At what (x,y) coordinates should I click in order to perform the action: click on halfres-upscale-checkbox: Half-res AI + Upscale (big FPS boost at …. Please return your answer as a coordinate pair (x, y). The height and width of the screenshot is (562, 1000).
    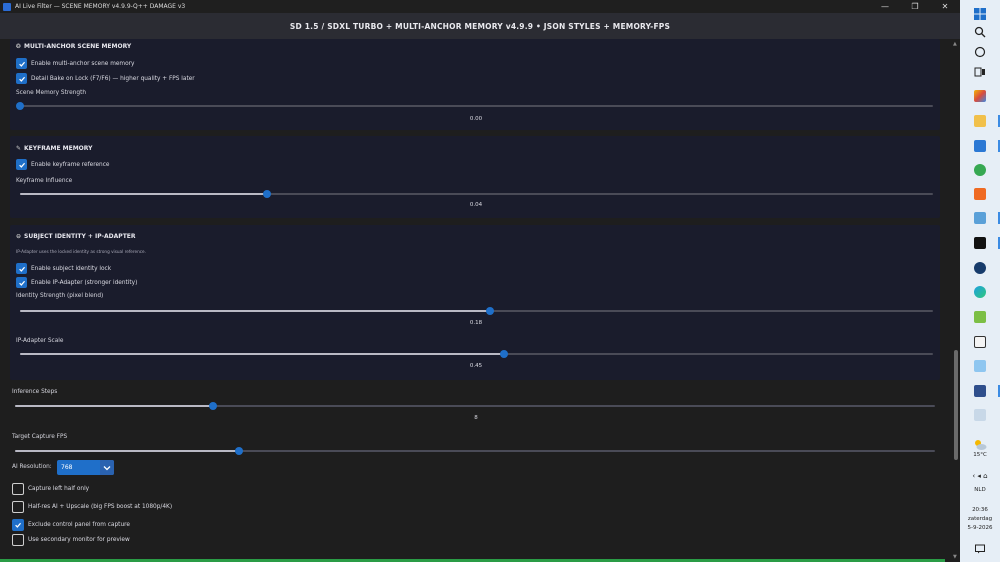
    Looking at the image, I should click on (92, 507).